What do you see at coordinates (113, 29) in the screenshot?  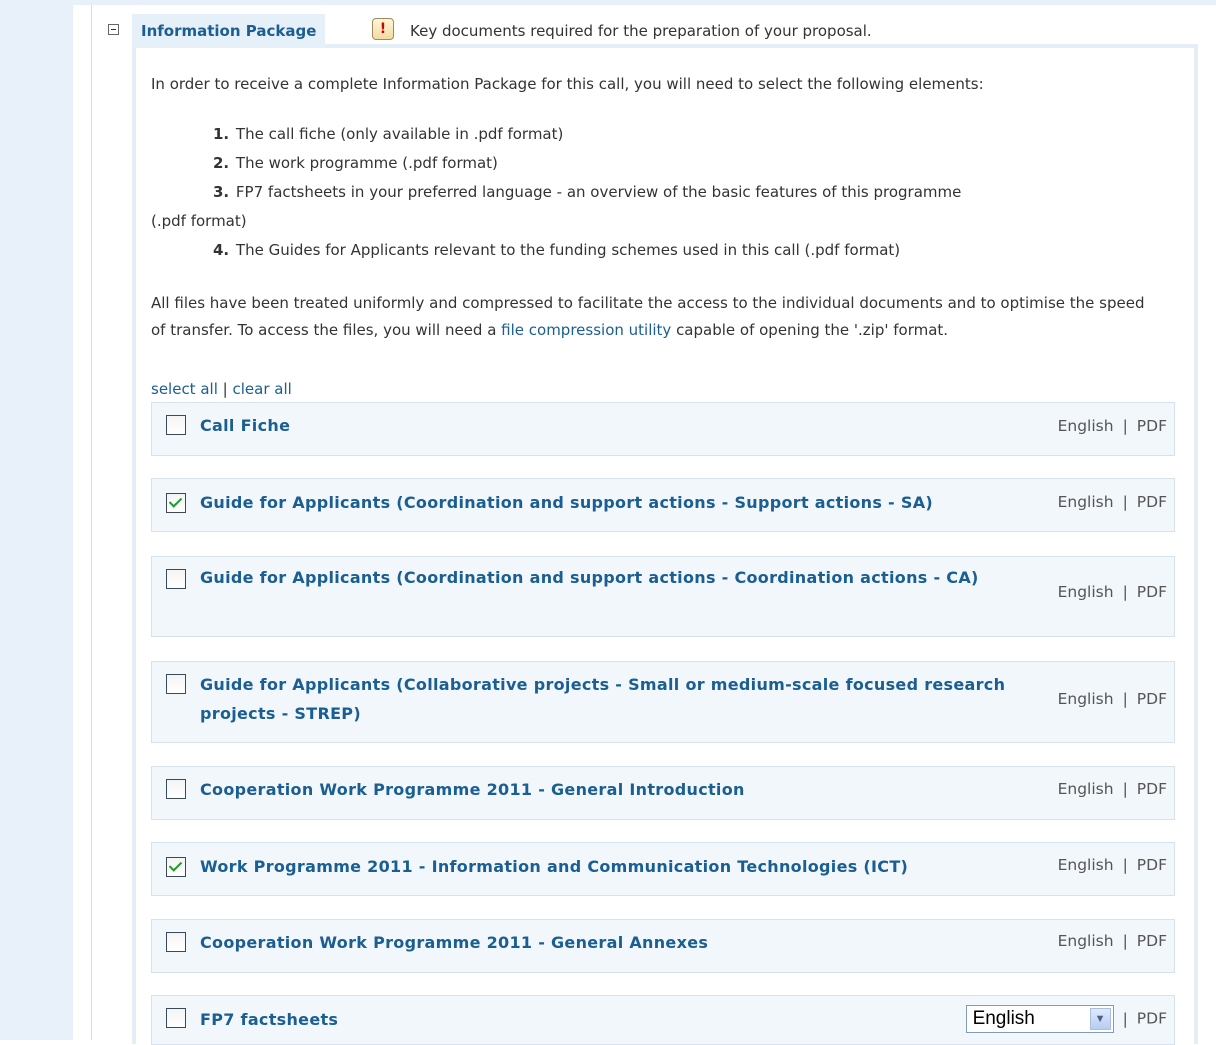 I see `collapse-icon` at bounding box center [113, 29].